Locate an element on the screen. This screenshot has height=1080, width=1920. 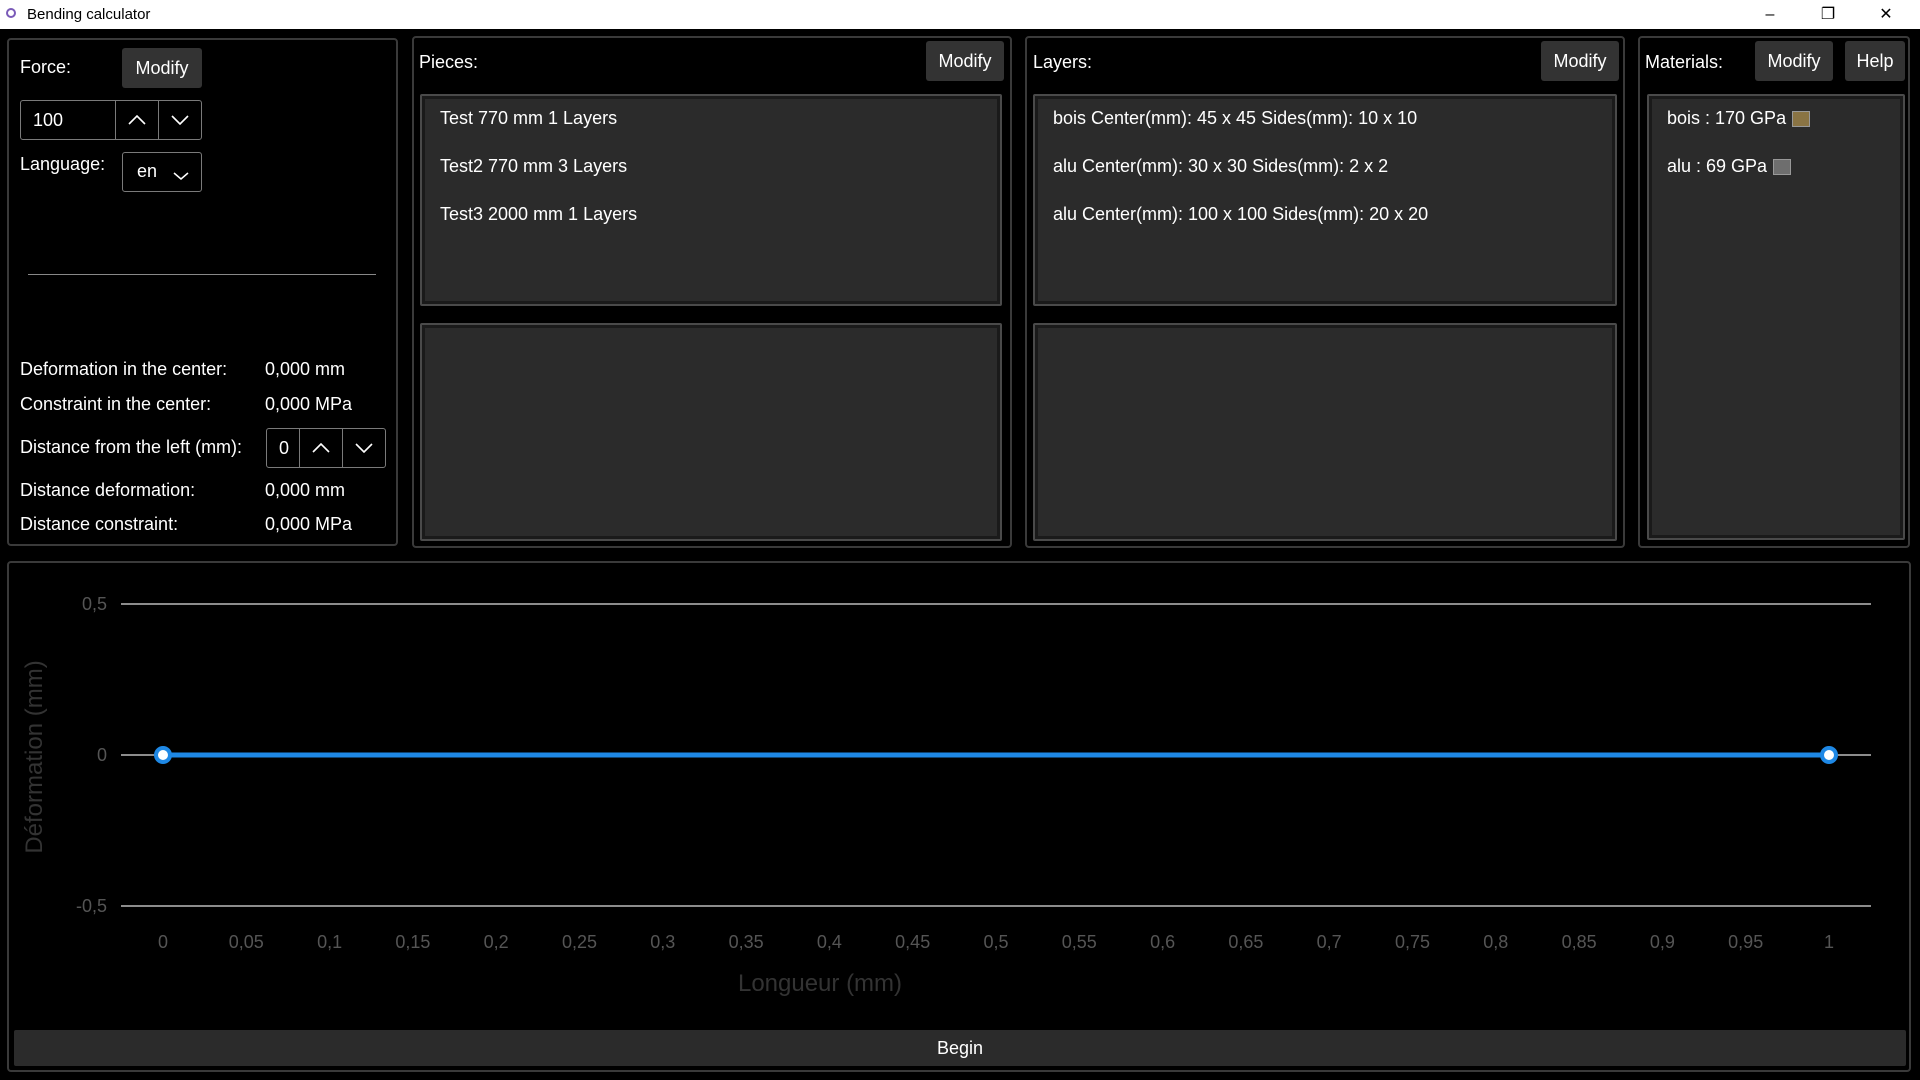
force-modify-button: Modify is located at coordinates (162, 68).